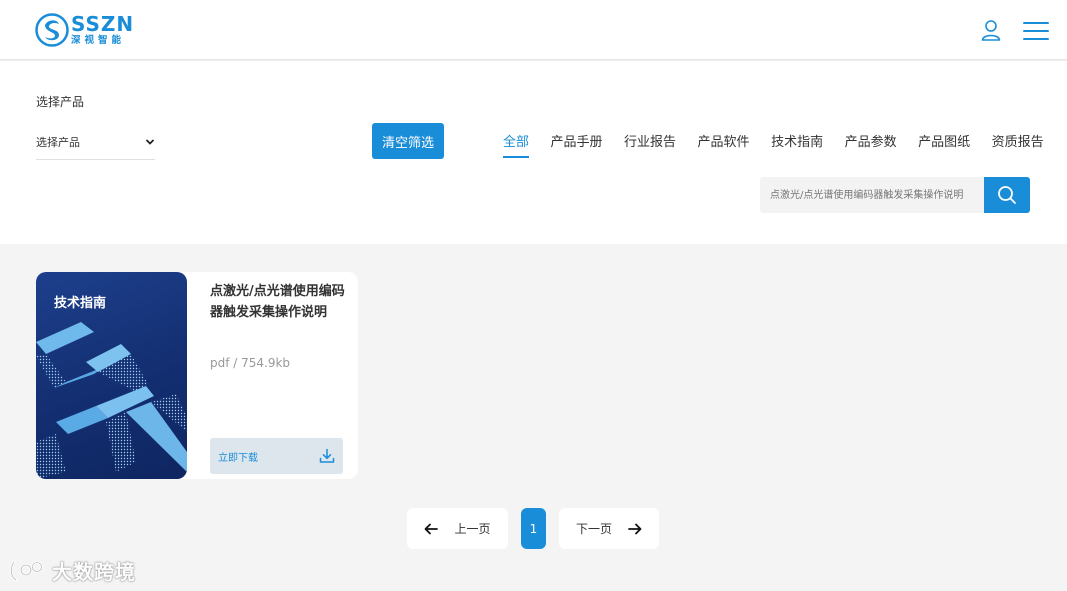 This screenshot has height=591, width=1067. What do you see at coordinates (150, 142) in the screenshot?
I see `chevron-down-icon` at bounding box center [150, 142].